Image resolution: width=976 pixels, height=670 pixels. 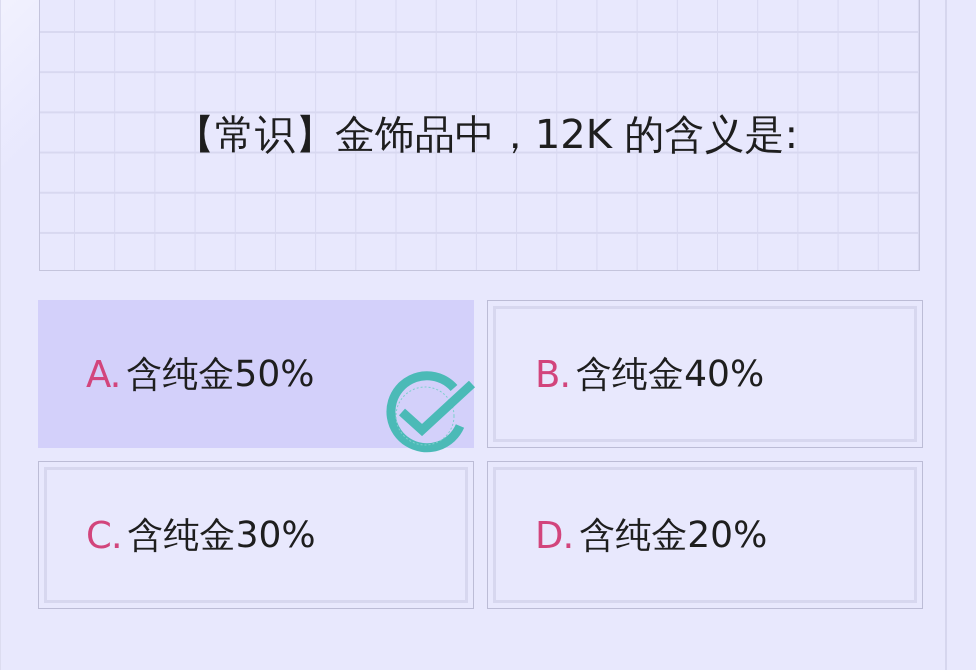 I want to click on answer-option: A. 含纯金50%, so click(x=256, y=374).